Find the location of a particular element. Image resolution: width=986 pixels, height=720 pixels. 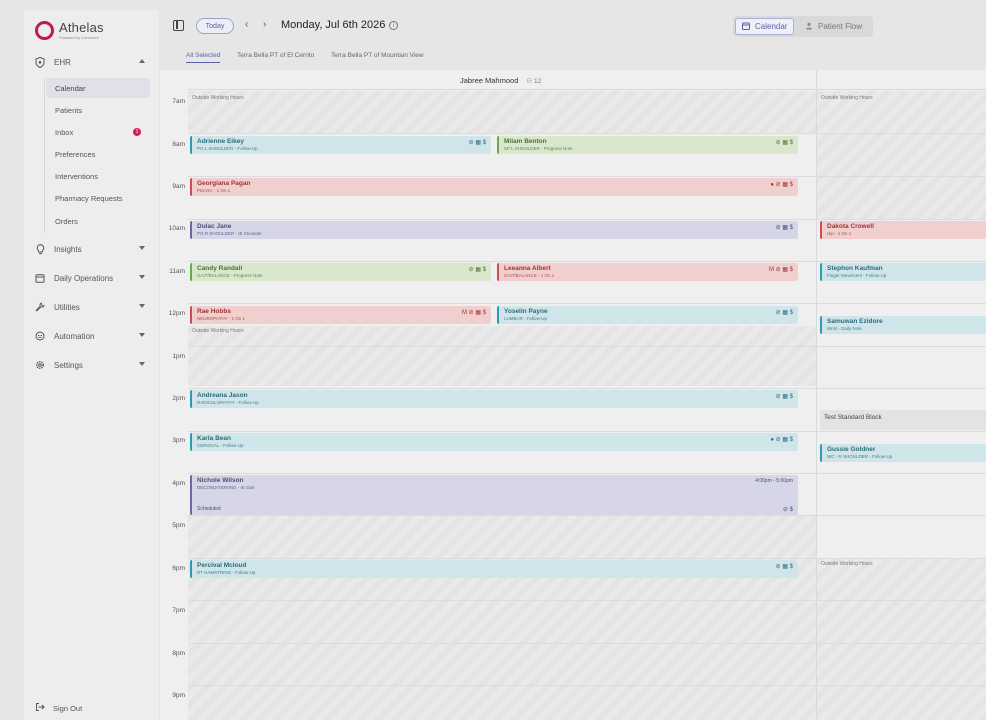

hour-label: 6pm is located at coordinates (178, 568).